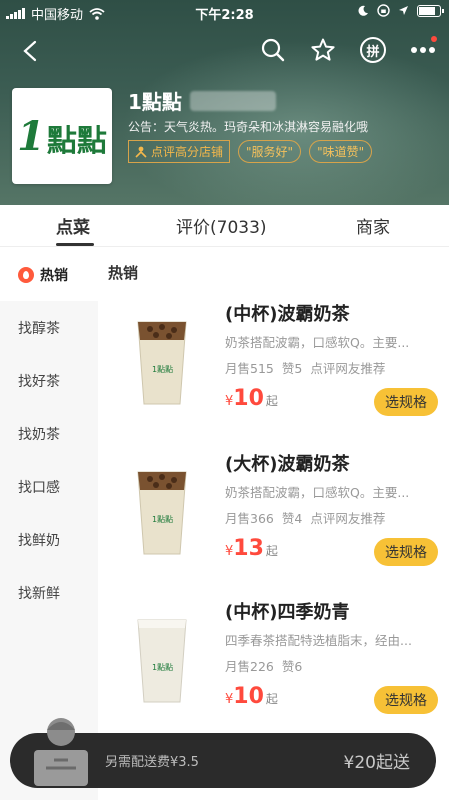 Image resolution: width=449 pixels, height=800 pixels. I want to click on product-name: (中杯)波霸奶茶, so click(287, 314).